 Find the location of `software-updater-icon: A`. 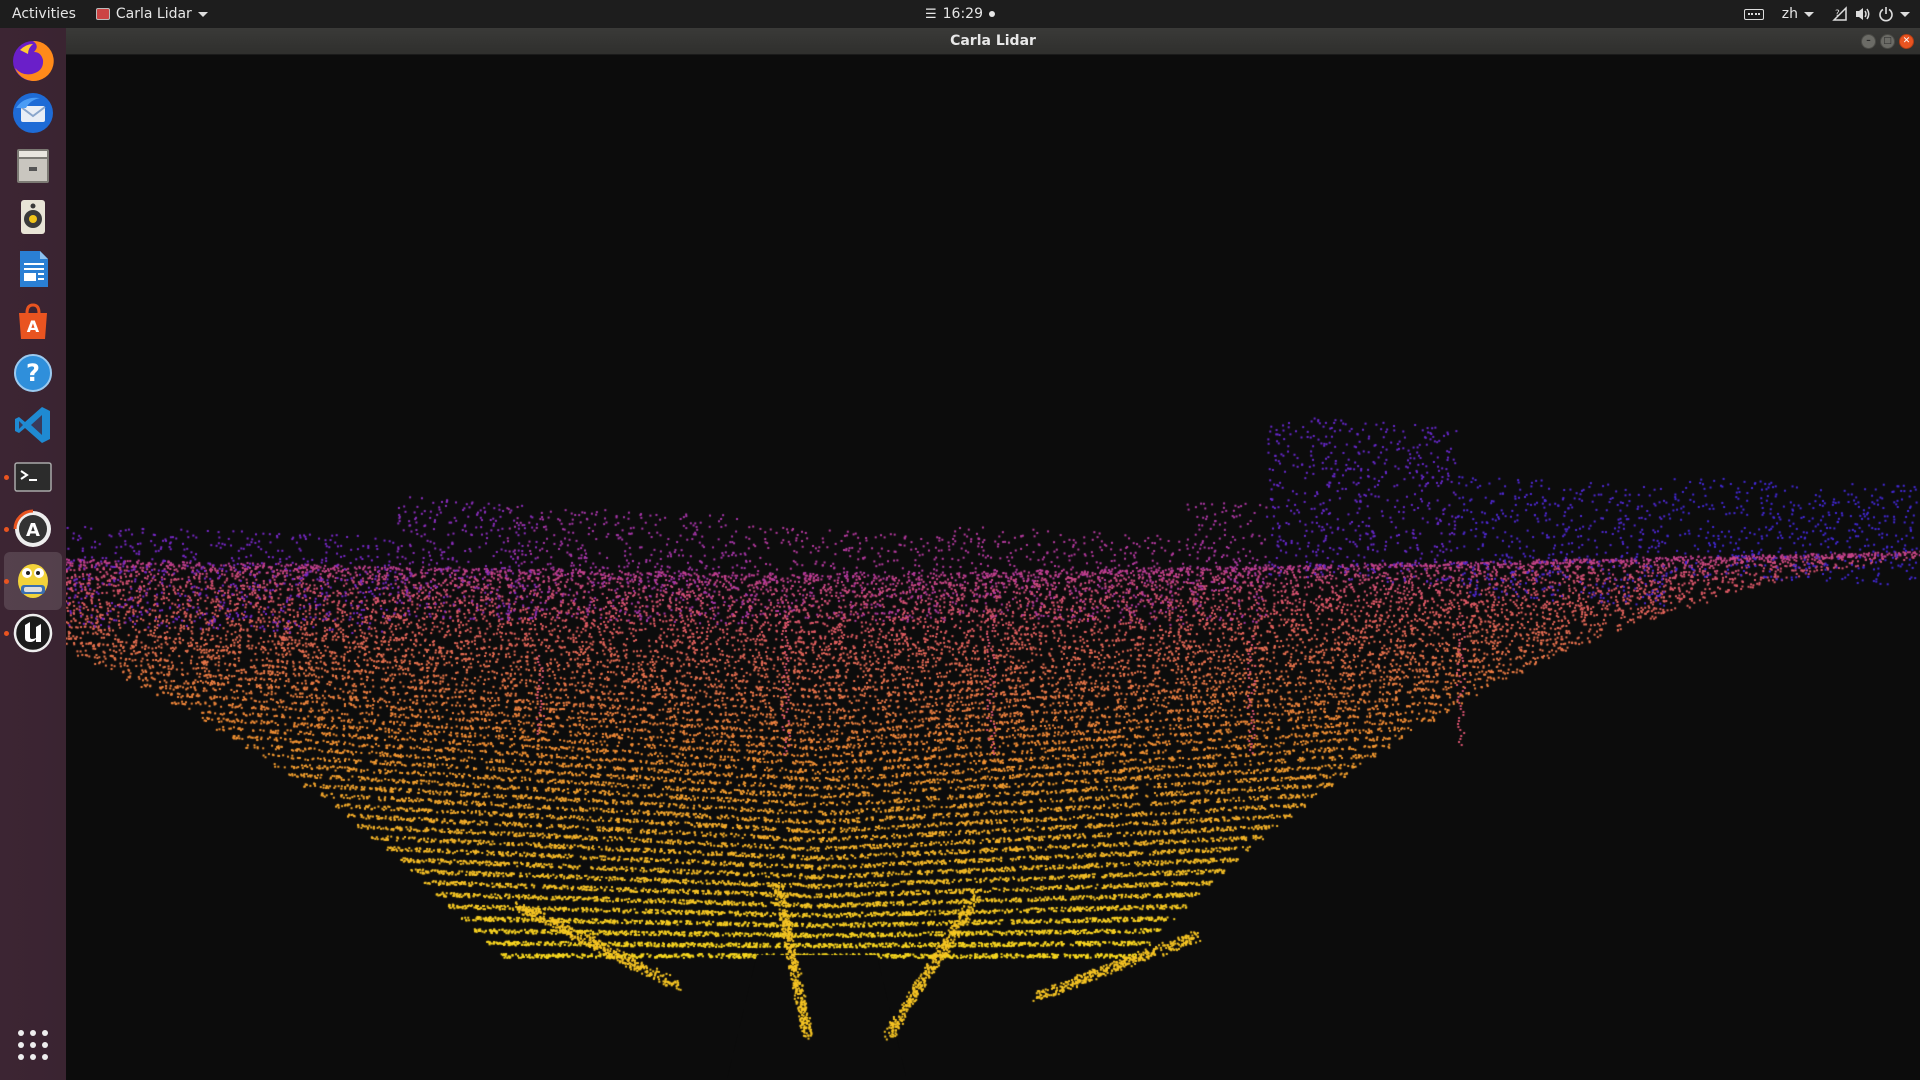

software-updater-icon: A is located at coordinates (32, 528).